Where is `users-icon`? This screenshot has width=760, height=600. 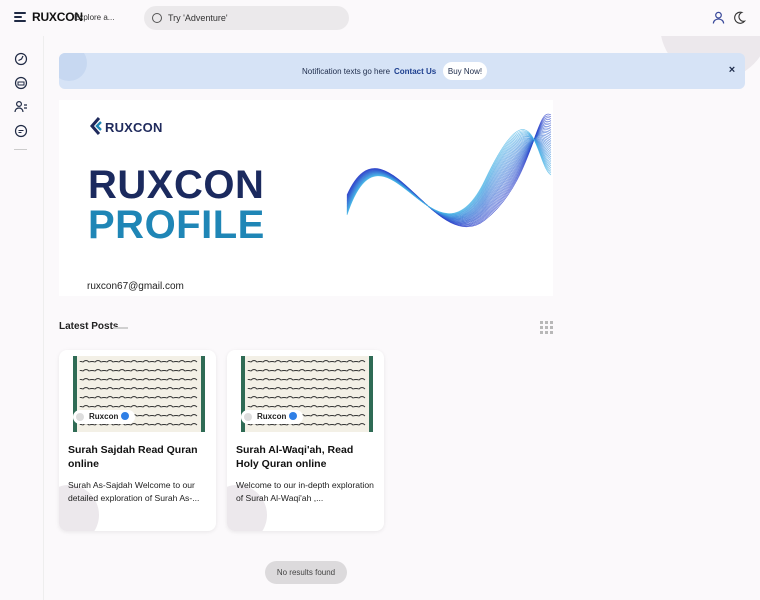
users-icon is located at coordinates (21, 107).